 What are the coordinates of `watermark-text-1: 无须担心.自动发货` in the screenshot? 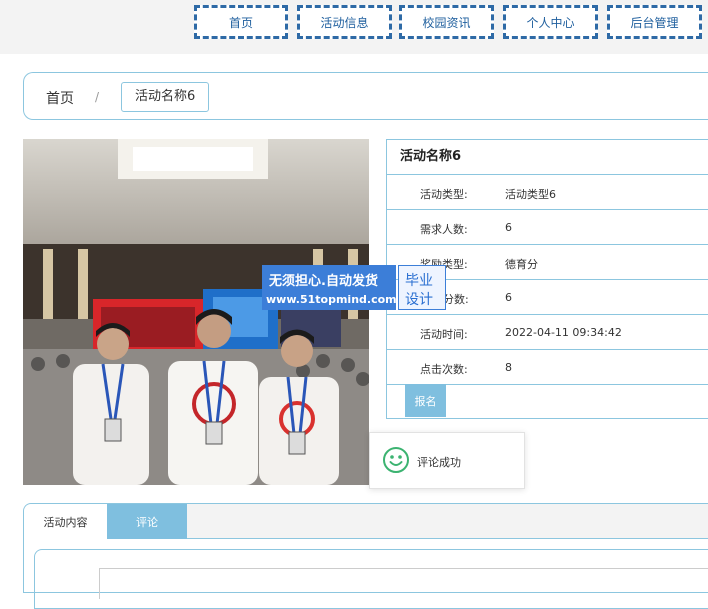 It's located at (323, 281).